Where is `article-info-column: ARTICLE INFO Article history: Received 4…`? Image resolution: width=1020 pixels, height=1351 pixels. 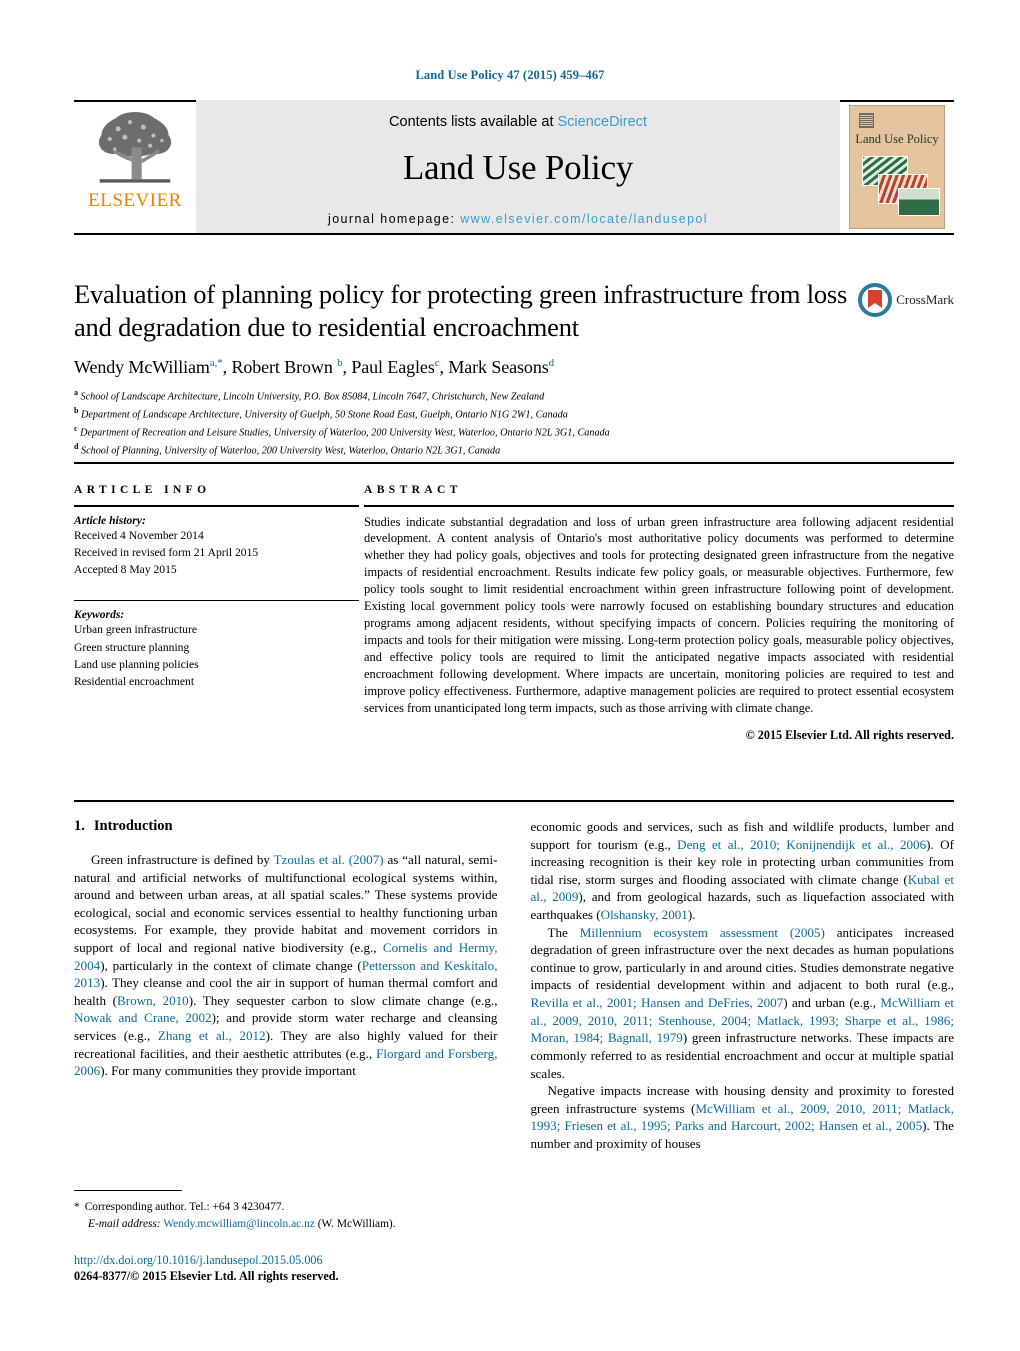
article-info-column: ARTICLE INFO Article history: Received 4… is located at coordinates (216, 613).